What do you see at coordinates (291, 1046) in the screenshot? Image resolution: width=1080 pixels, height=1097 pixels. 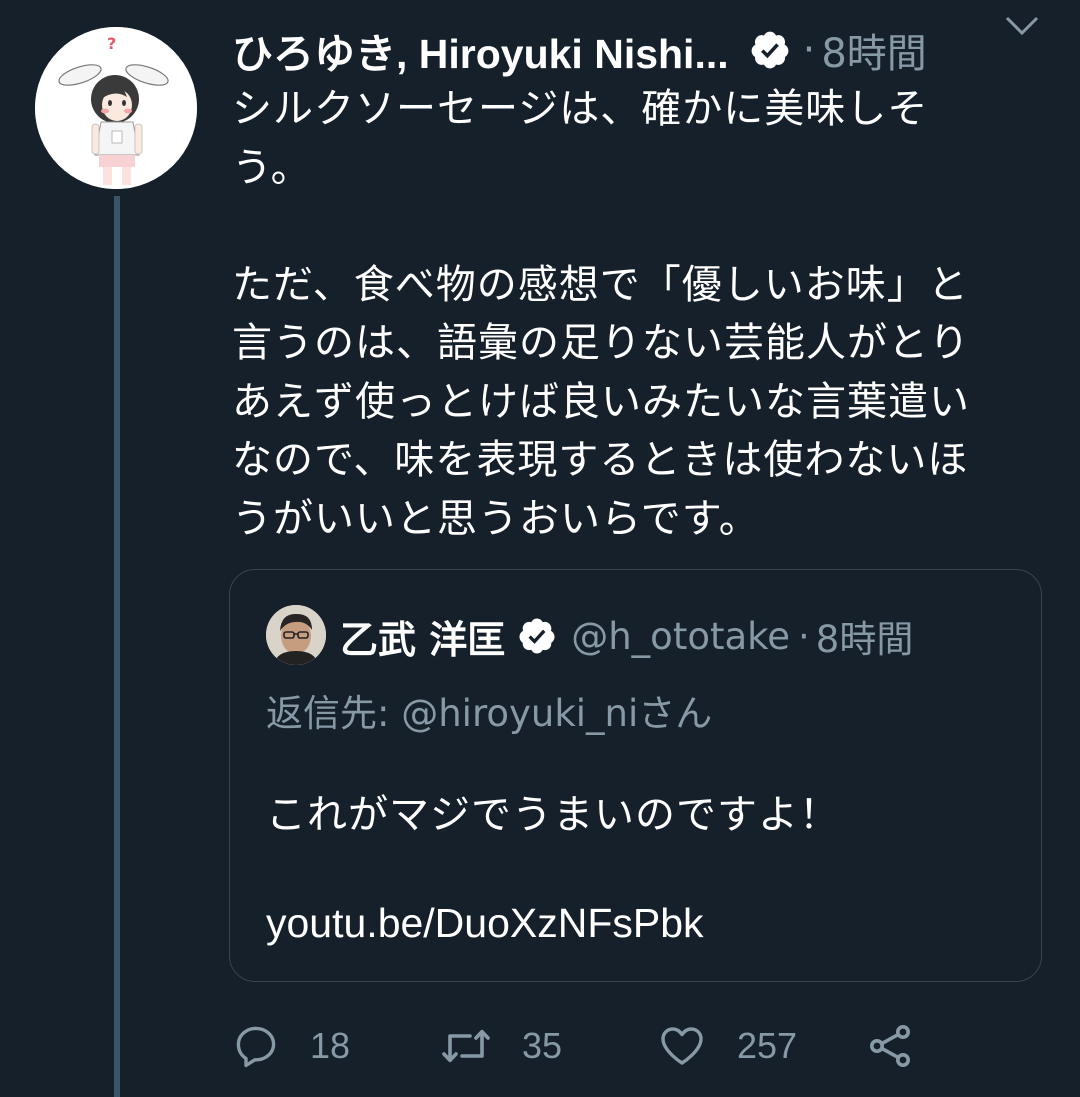 I see `reply-button: 18` at bounding box center [291, 1046].